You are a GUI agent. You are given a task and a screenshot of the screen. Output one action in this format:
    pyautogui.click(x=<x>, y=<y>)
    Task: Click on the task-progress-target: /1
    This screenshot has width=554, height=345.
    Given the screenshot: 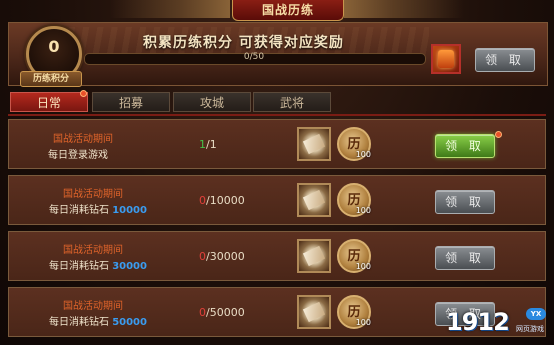 What is the action you would take?
    pyautogui.click(x=211, y=144)
    